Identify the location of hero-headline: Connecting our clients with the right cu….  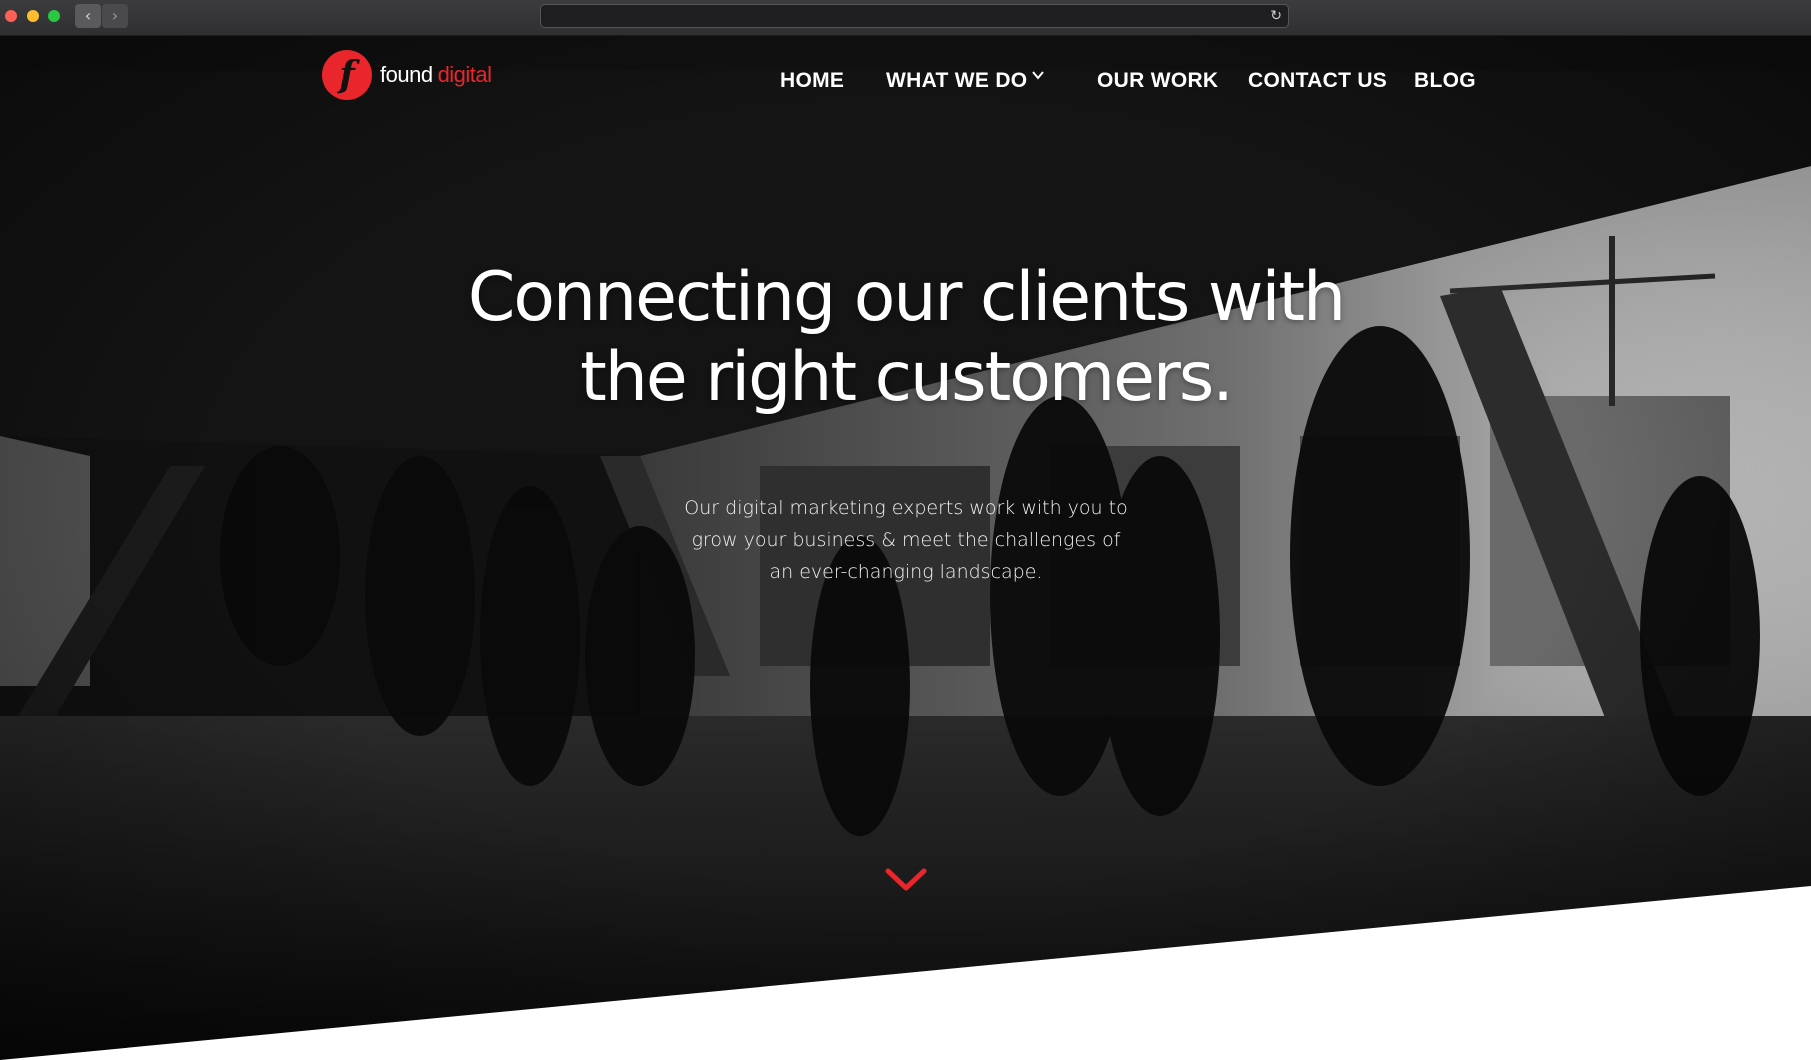
(906, 338).